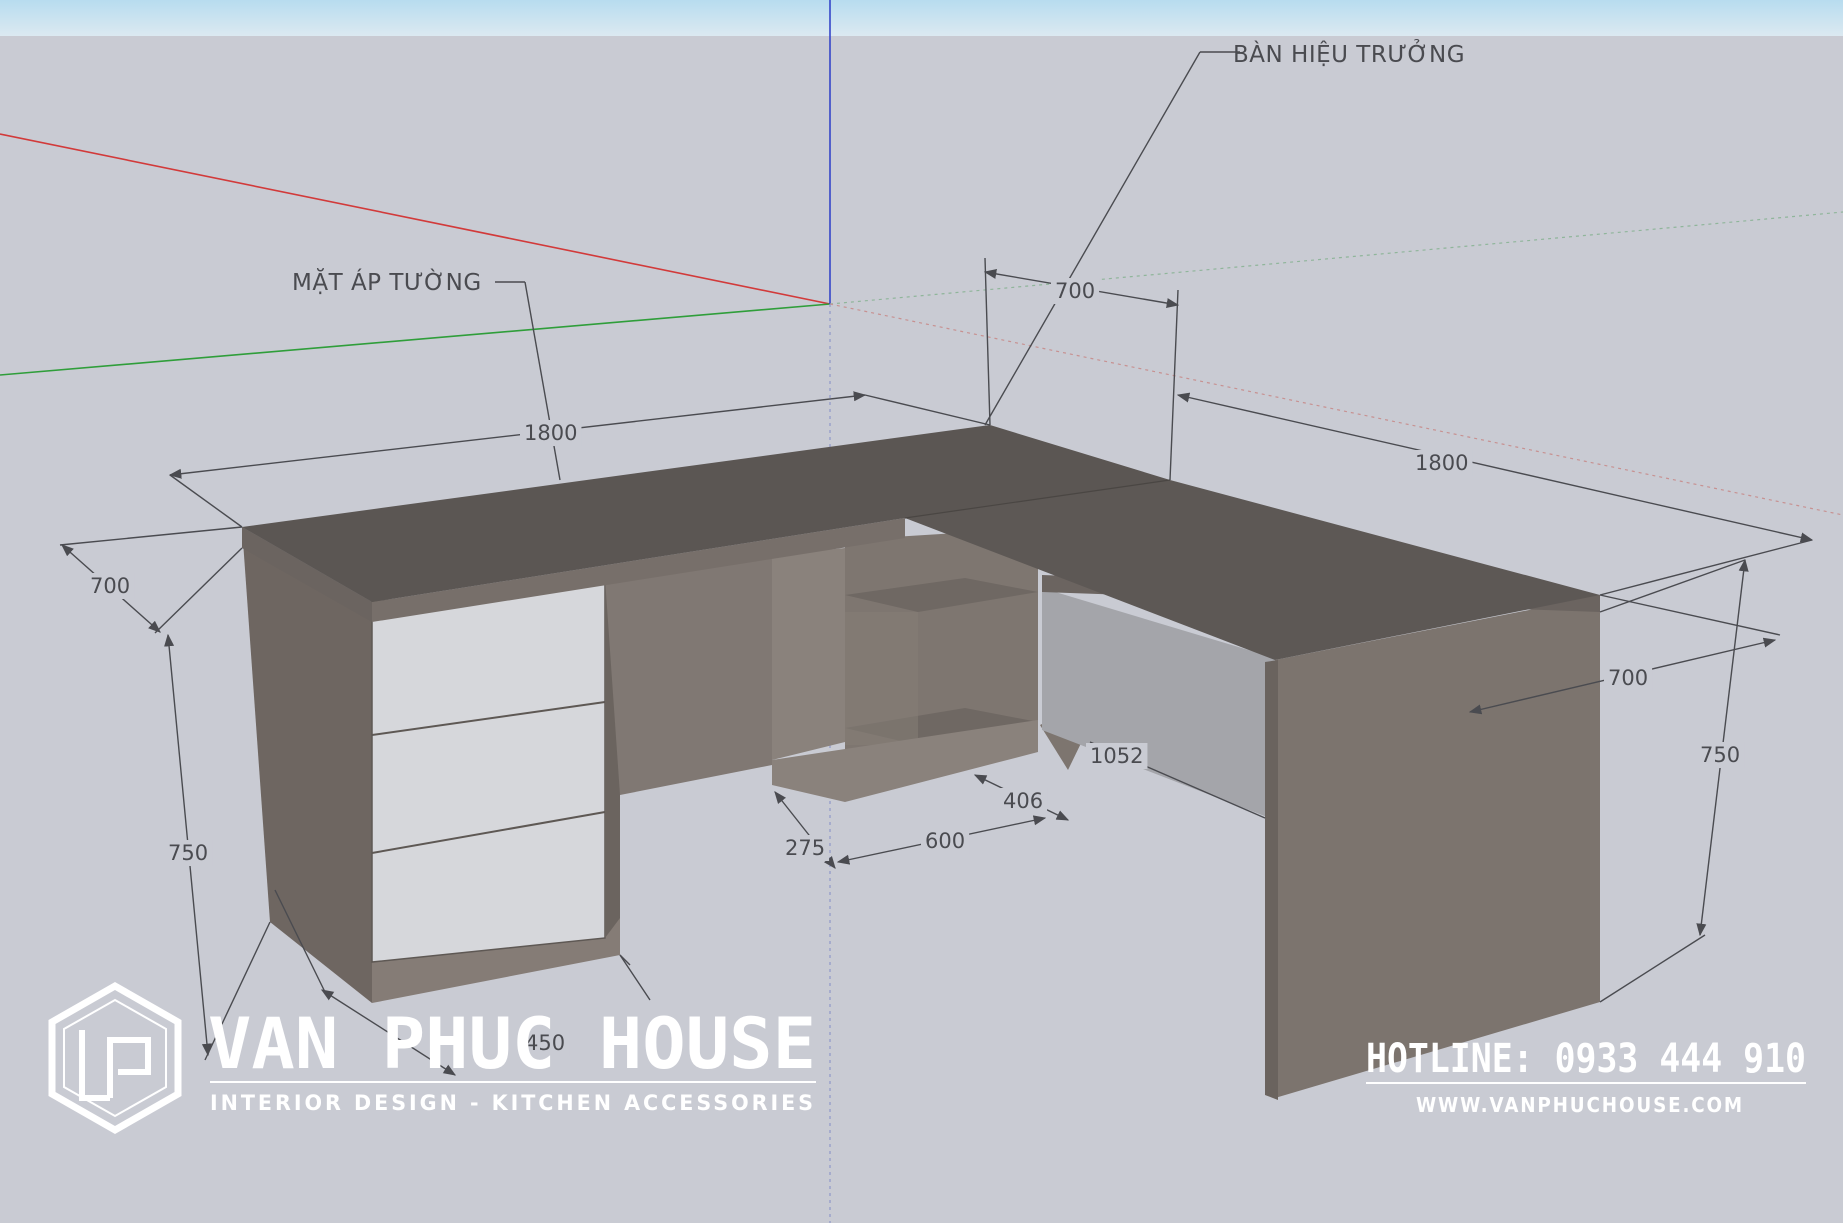  Describe the element at coordinates (110, 586) in the screenshot. I see `dim-700-left: 700` at that location.